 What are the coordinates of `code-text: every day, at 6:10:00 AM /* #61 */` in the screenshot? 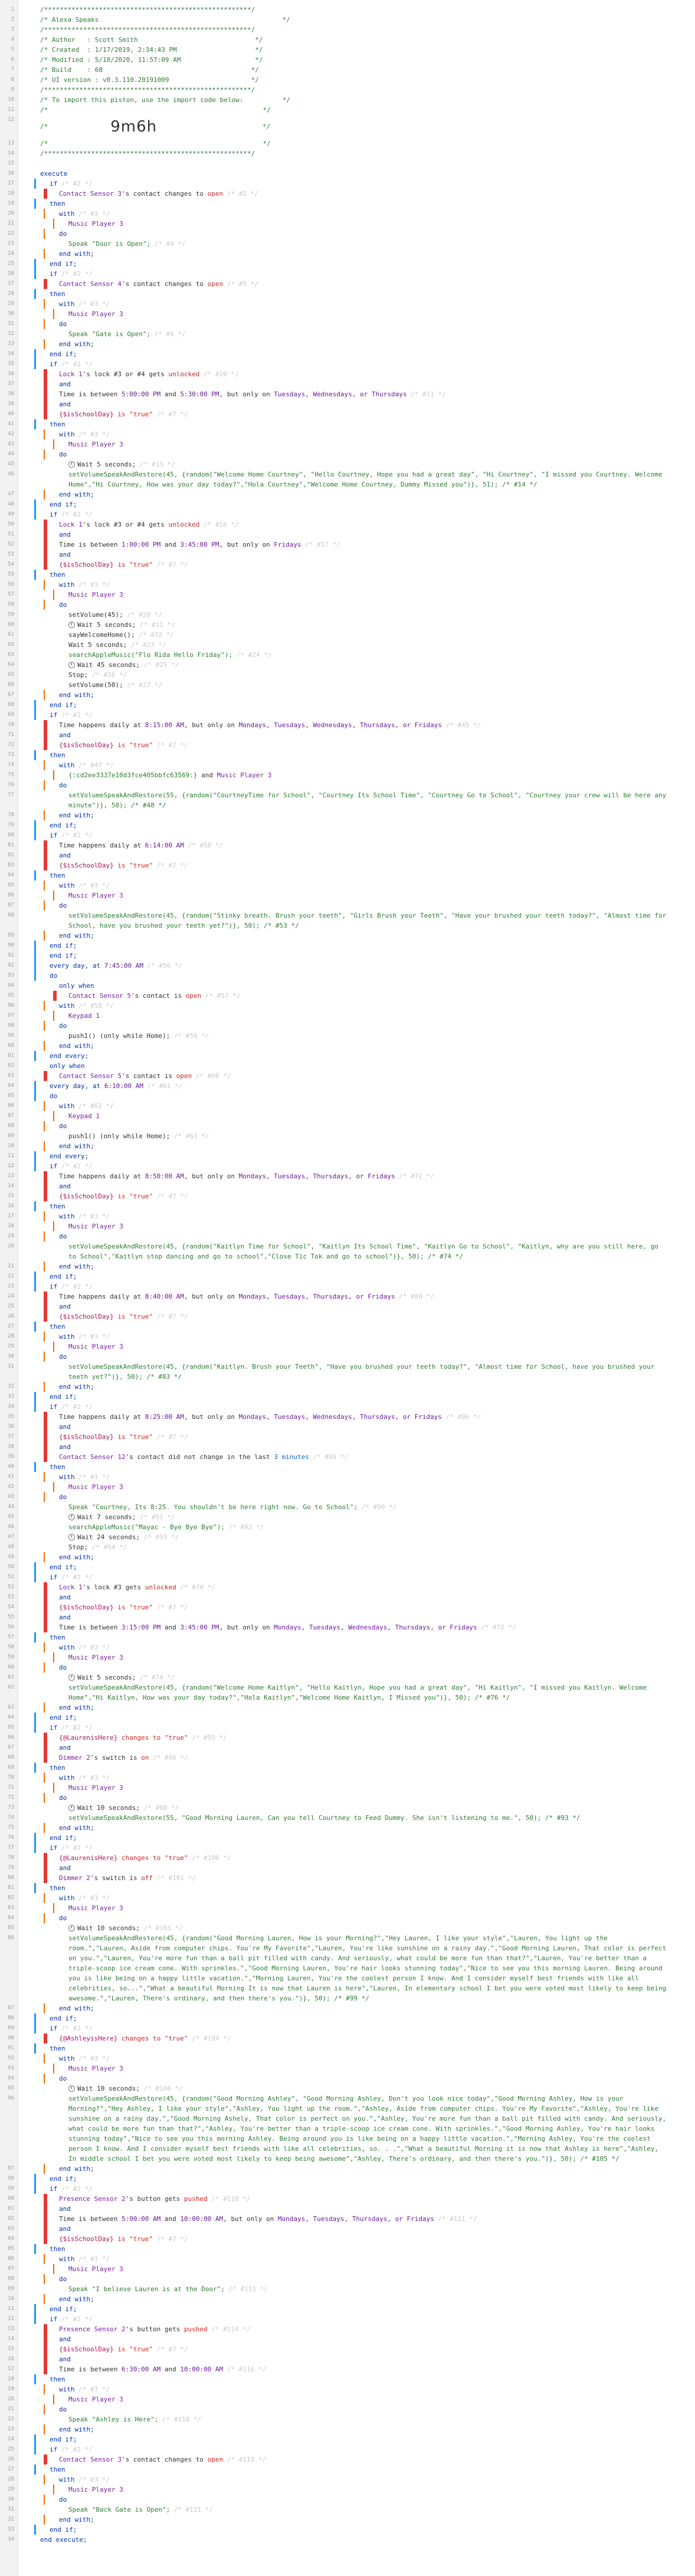 It's located at (368, 1086).